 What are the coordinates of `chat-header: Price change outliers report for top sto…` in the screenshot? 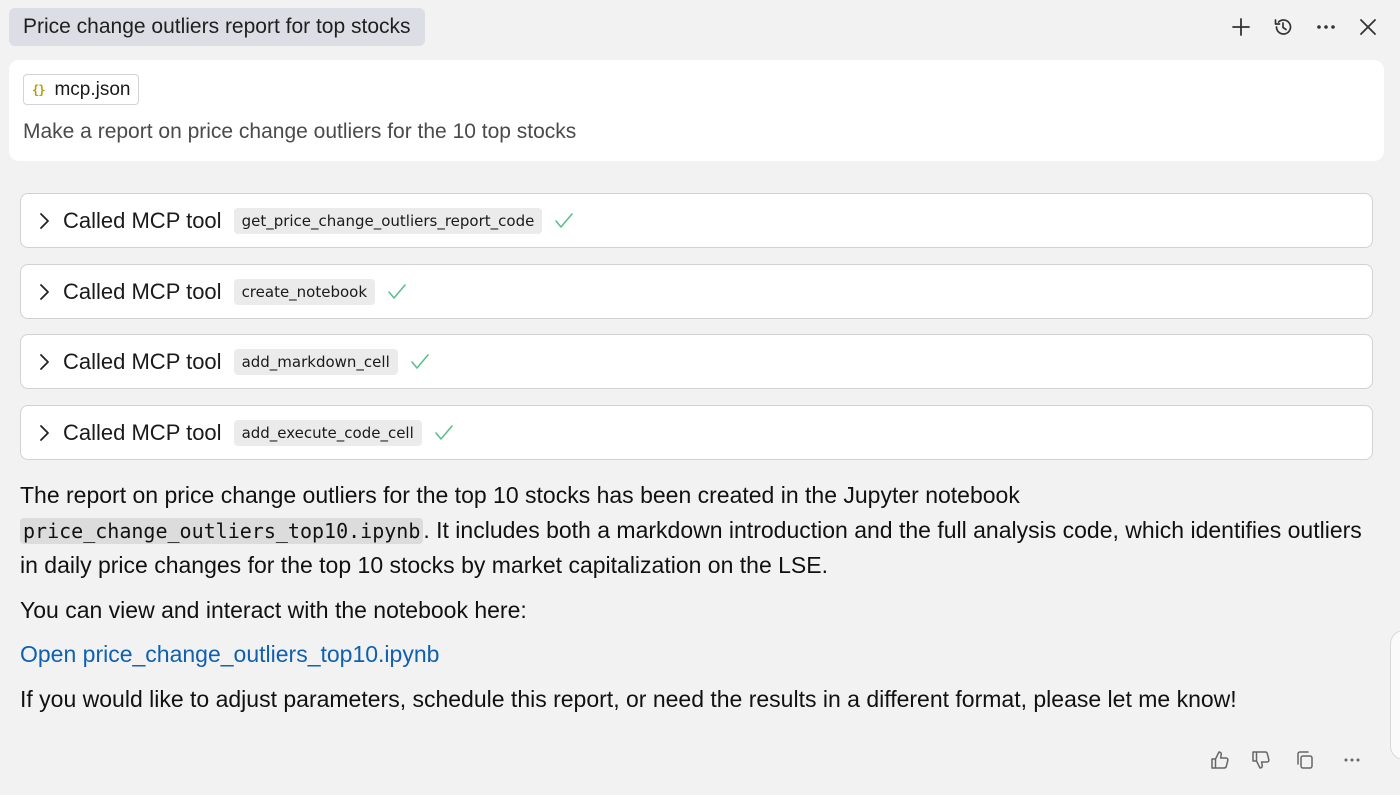 It's located at (700, 28).